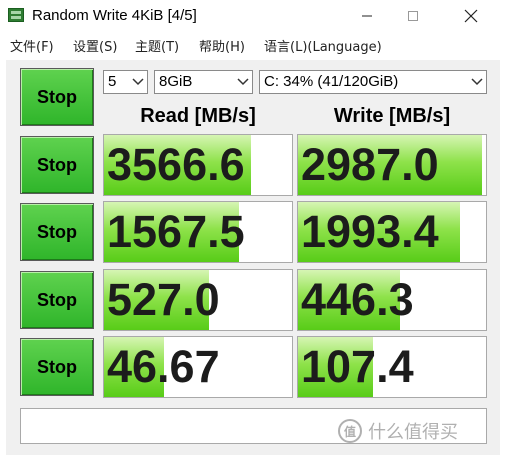  I want to click on menu-settings: 设置(S), so click(95, 45).